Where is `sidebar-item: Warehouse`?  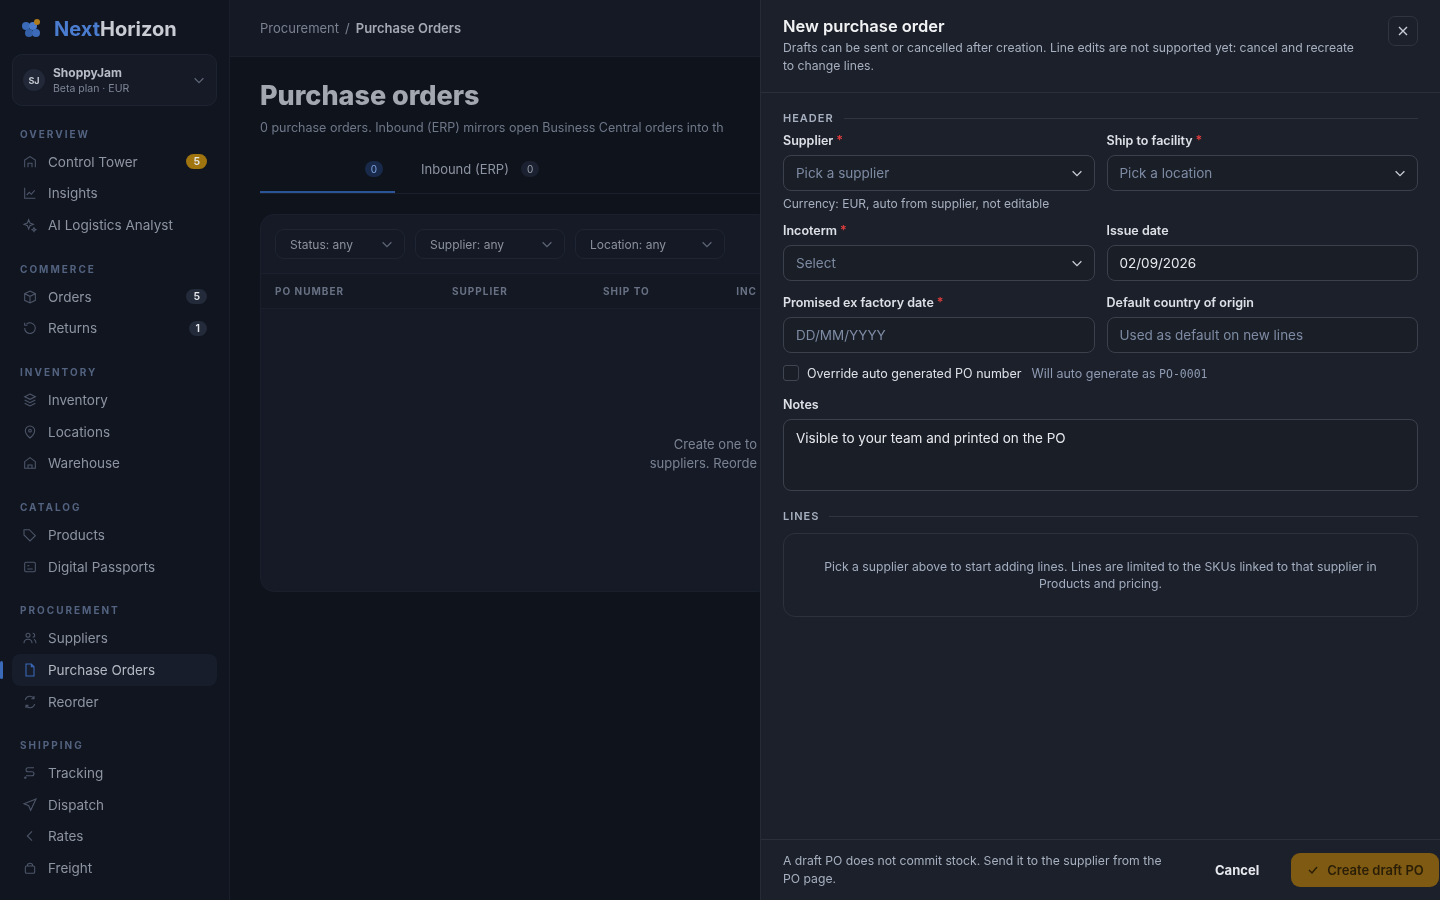
sidebar-item: Warehouse is located at coordinates (114, 463).